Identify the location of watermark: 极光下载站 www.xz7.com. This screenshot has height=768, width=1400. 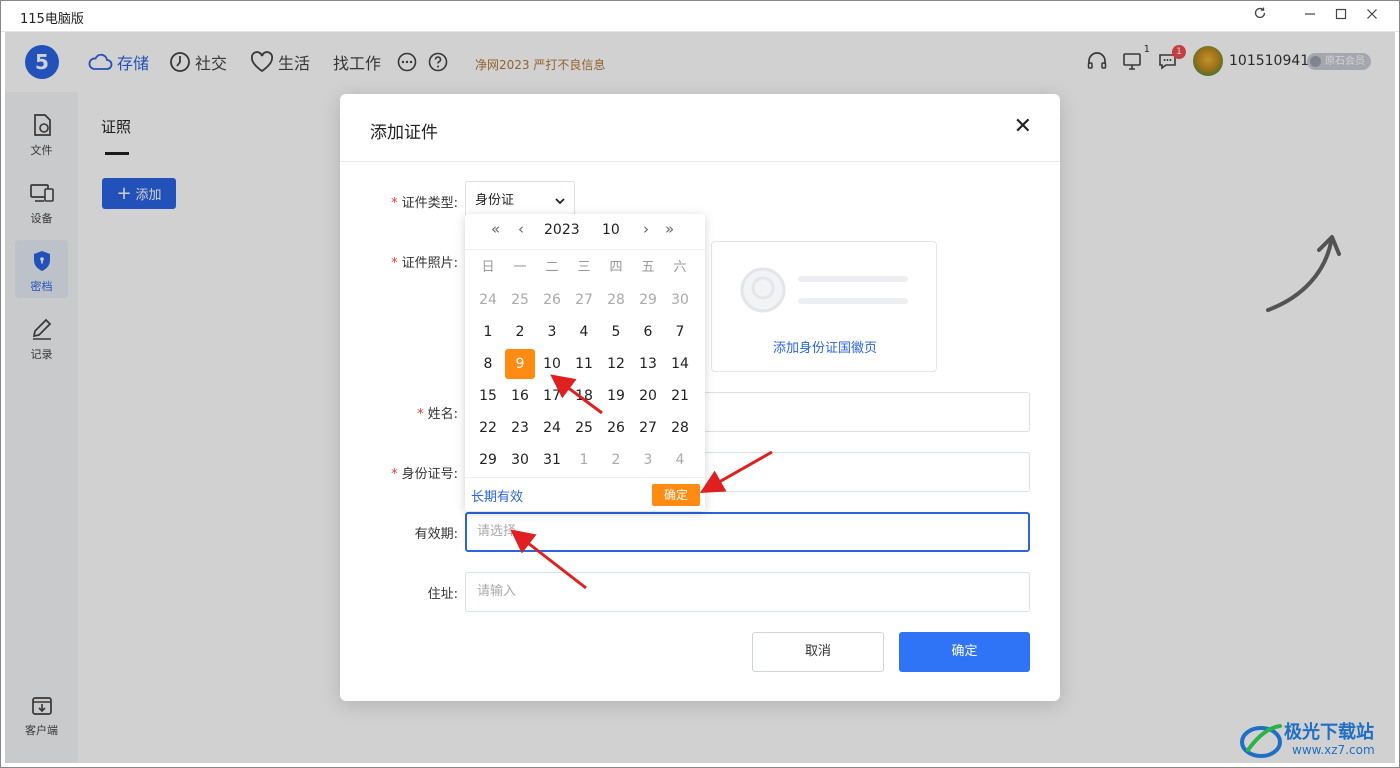
(1315, 740).